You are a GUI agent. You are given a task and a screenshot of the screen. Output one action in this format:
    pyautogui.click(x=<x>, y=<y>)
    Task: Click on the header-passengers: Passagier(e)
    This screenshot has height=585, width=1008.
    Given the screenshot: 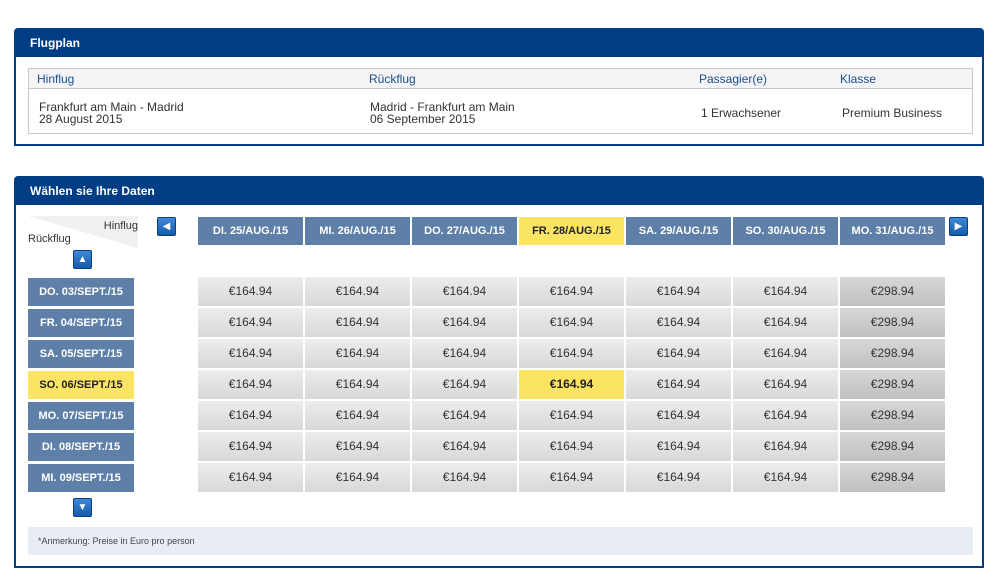 What is the action you would take?
    pyautogui.click(x=733, y=79)
    